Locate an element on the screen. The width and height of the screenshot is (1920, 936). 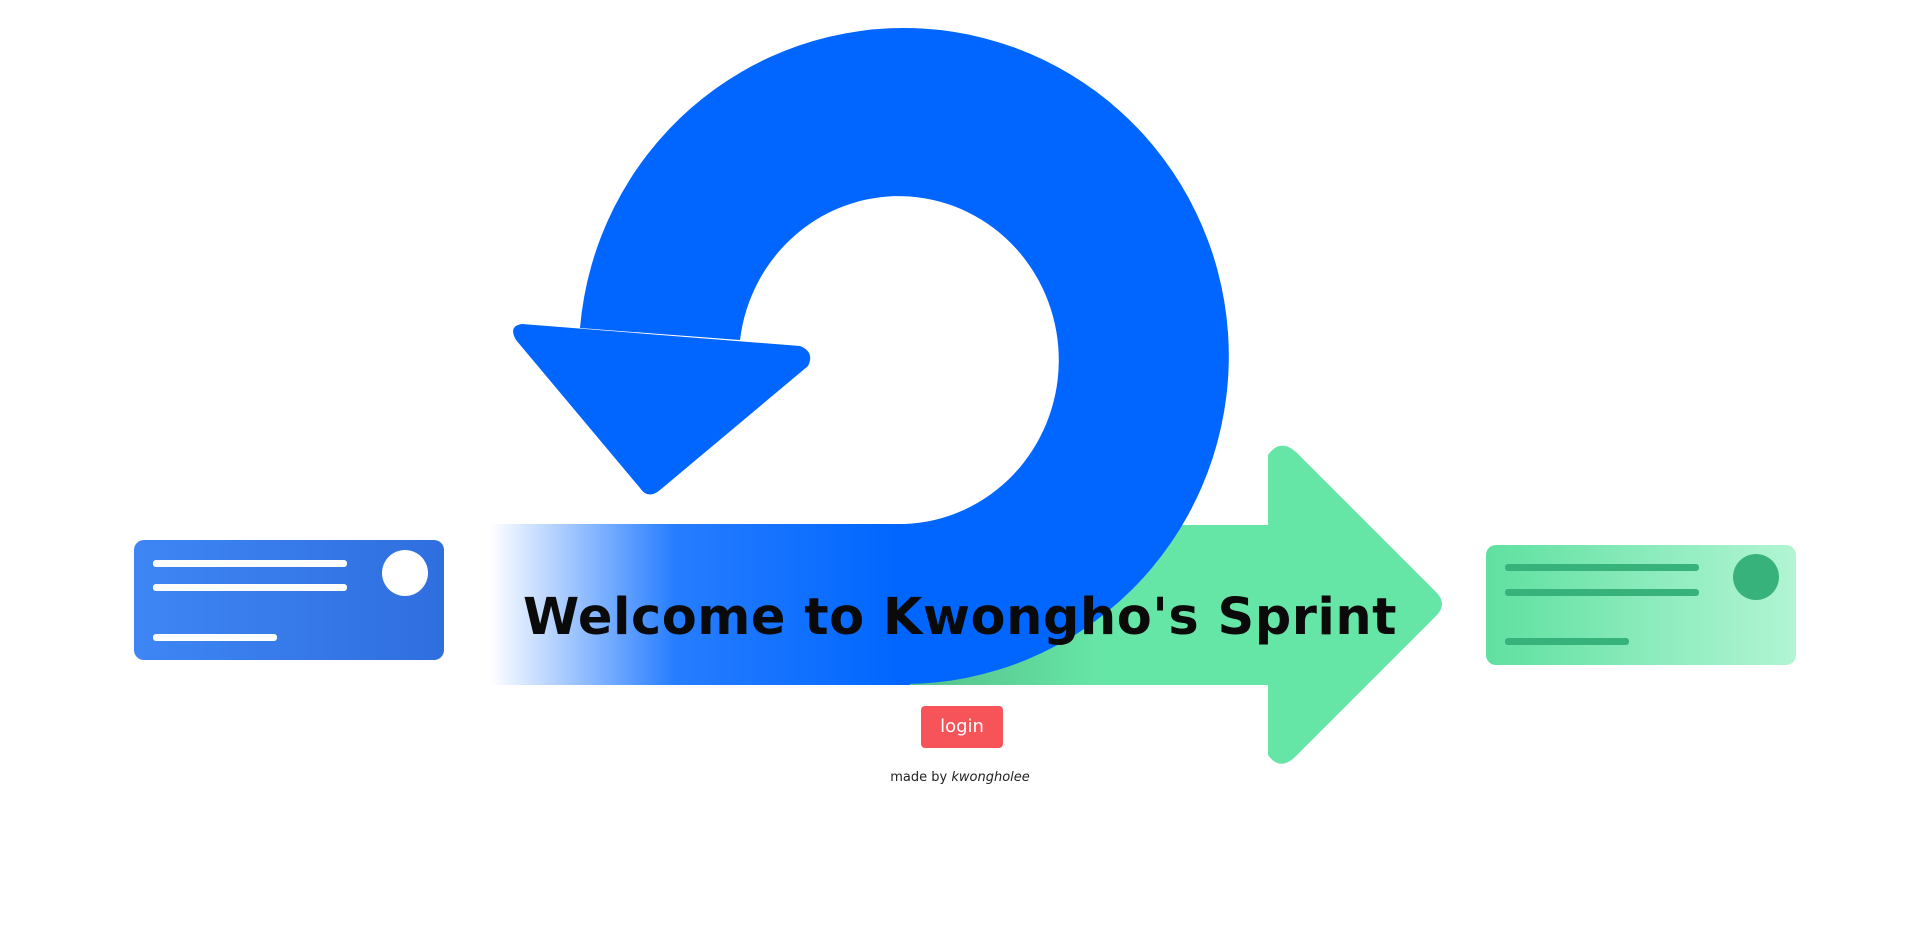
credit-author: kwongholee is located at coordinates (990, 777).